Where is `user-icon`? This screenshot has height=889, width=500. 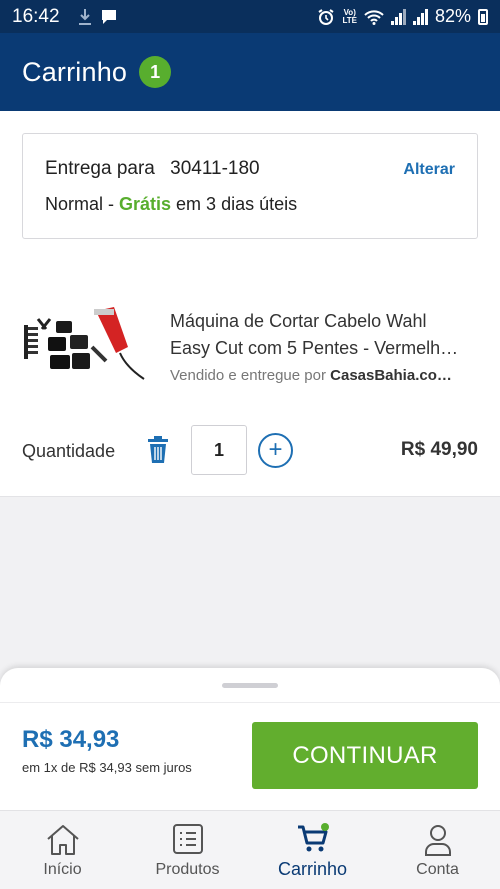 user-icon is located at coordinates (437, 840).